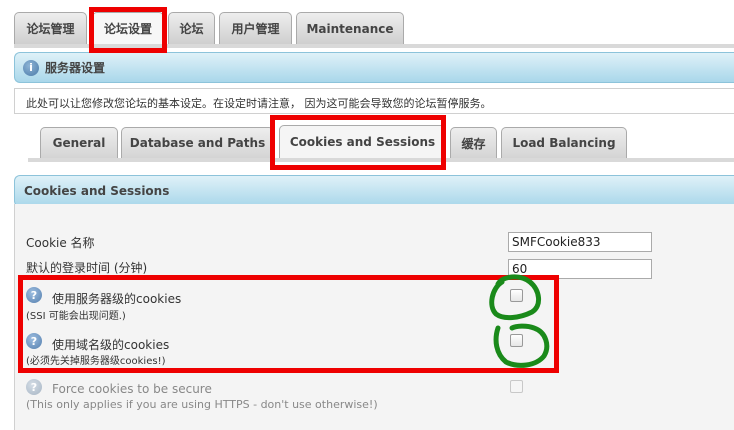  What do you see at coordinates (374, 191) in the screenshot?
I see `cookies-sessions-header: Cookies and Sessions` at bounding box center [374, 191].